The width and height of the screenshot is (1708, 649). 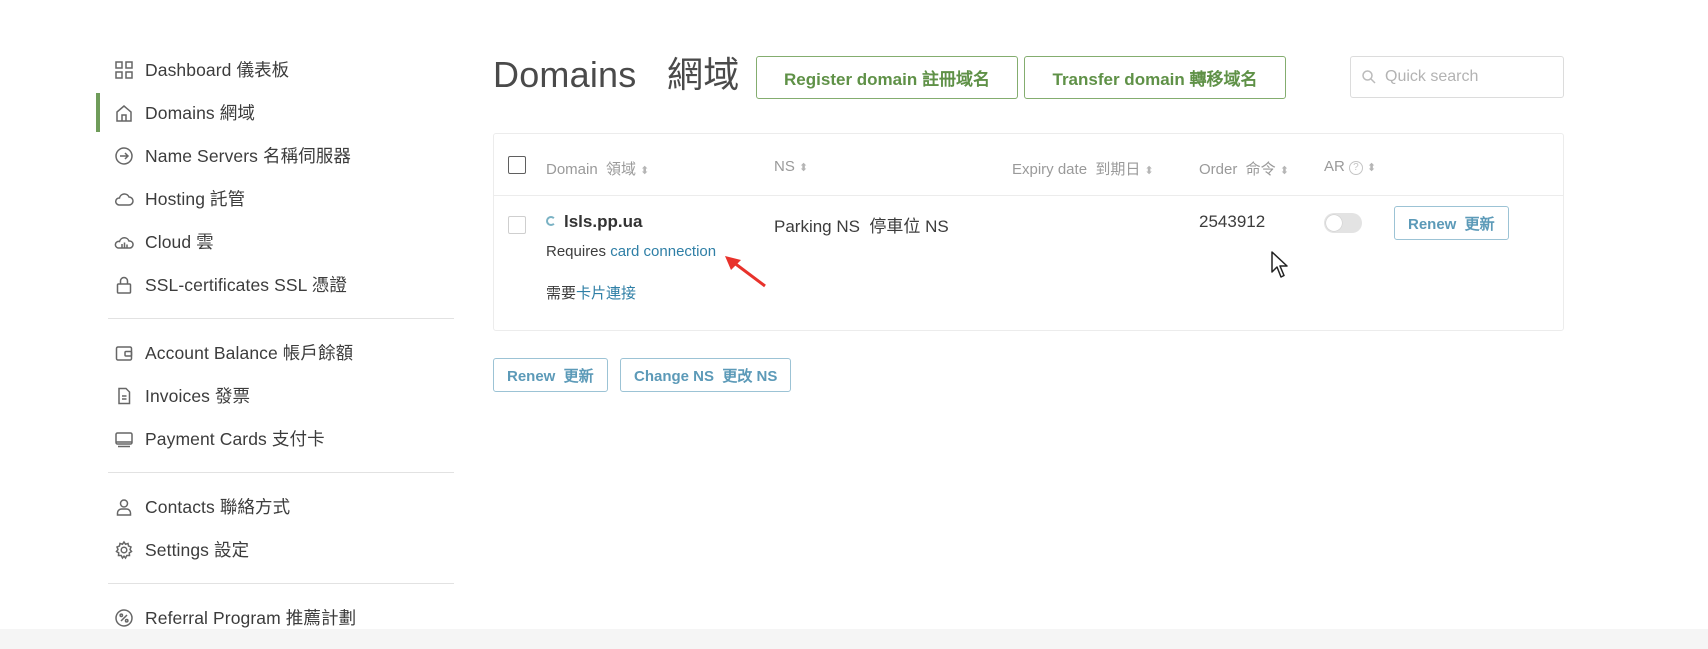 I want to click on sidebar-item-label: Contacts 聯絡方式, so click(x=218, y=507).